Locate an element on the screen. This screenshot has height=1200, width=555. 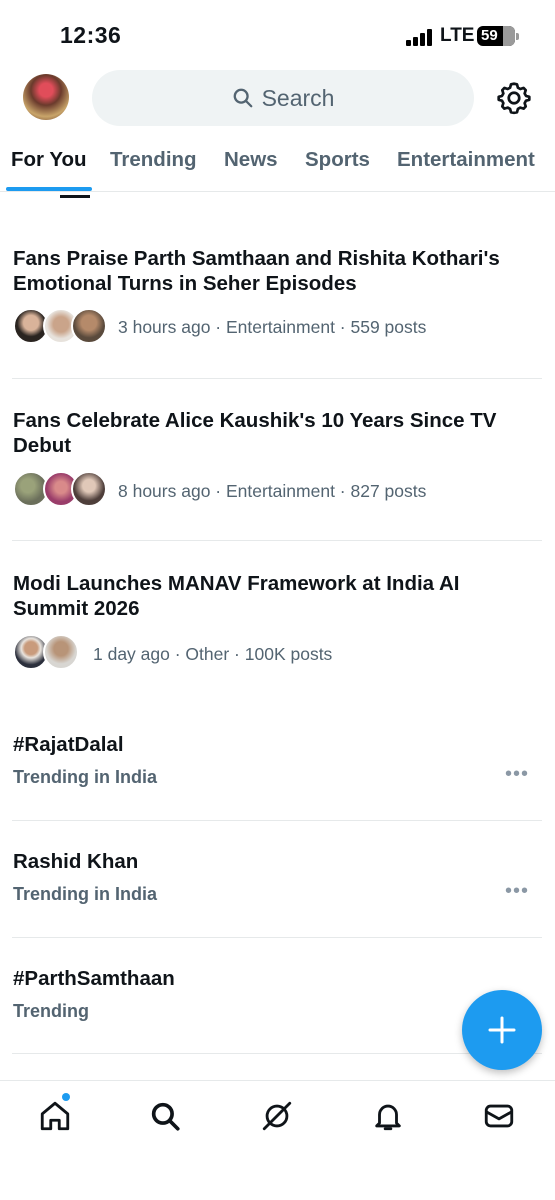
tab-entertainment: Entertainment is located at coordinates (466, 160).